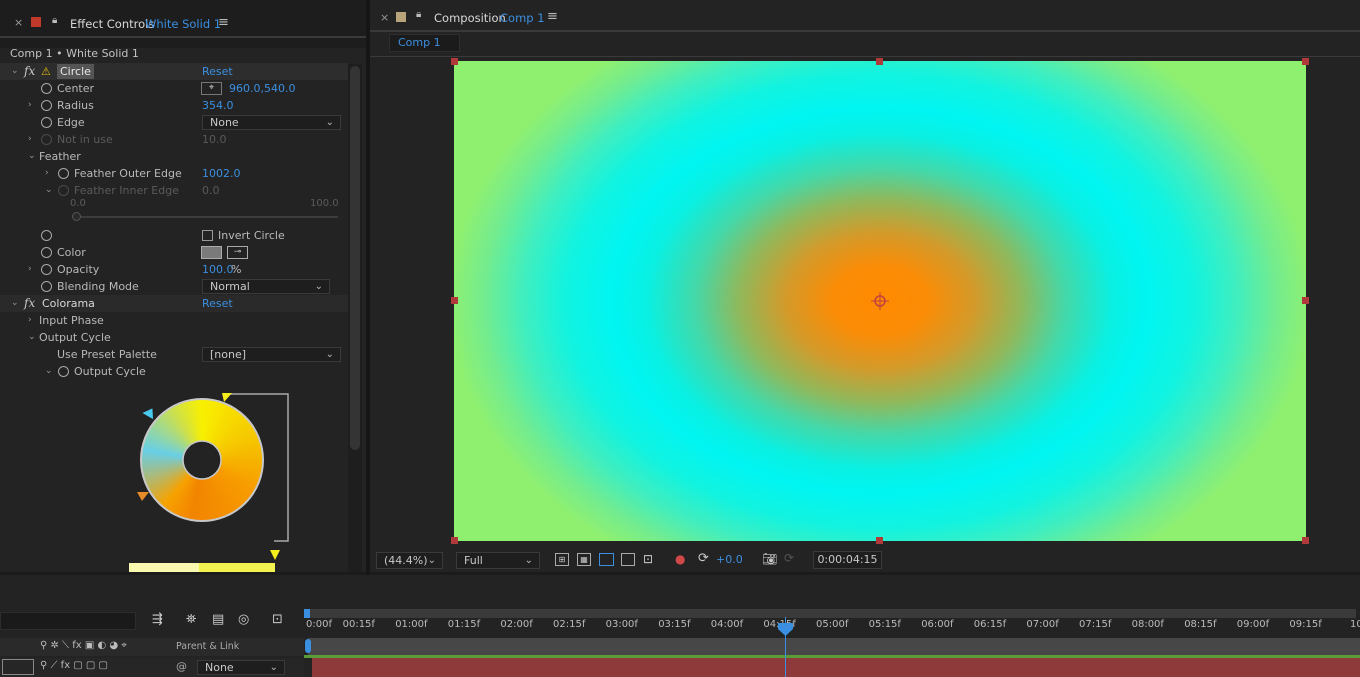 This screenshot has width=1360, height=677. Describe the element at coordinates (522, 18) in the screenshot. I see `panel-comp-name: Comp 1` at that location.